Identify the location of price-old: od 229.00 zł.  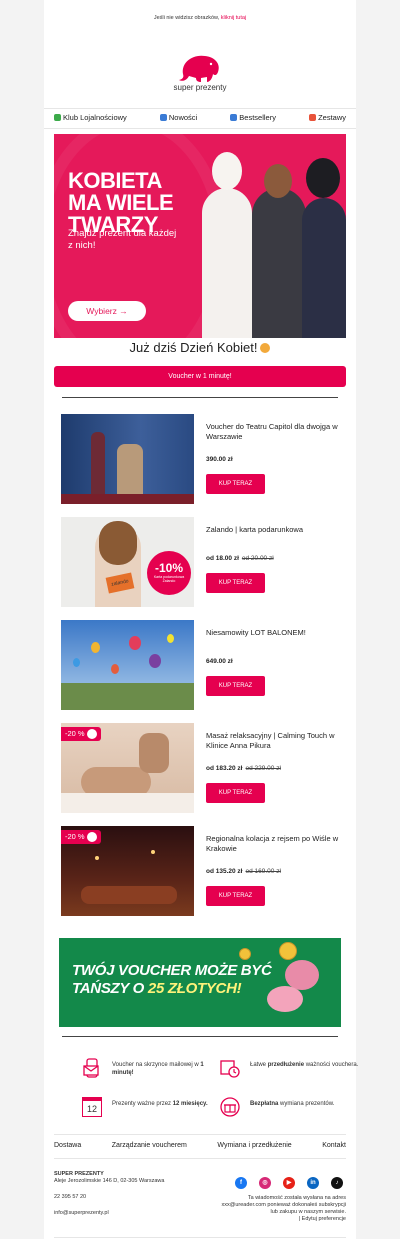
(263, 768).